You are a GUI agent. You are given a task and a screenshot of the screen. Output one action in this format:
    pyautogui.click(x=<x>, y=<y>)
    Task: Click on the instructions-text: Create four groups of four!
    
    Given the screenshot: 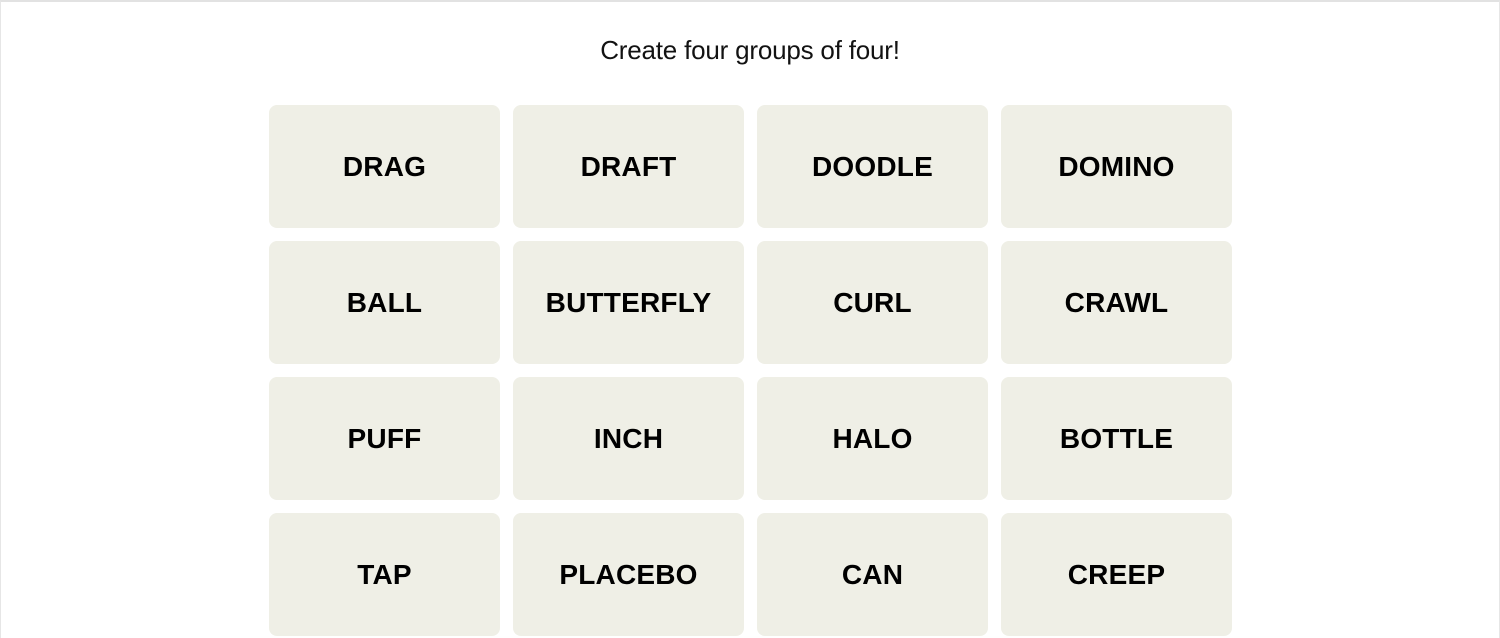 What is the action you would take?
    pyautogui.click(x=750, y=50)
    